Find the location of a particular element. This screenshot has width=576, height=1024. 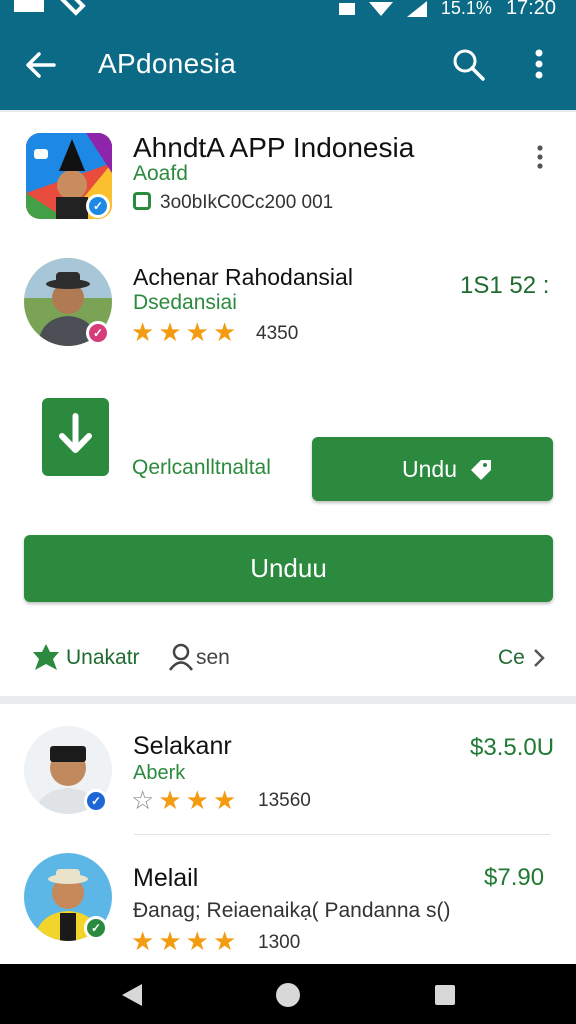

action-row: Unakatr sen Ce is located at coordinates (288, 658).